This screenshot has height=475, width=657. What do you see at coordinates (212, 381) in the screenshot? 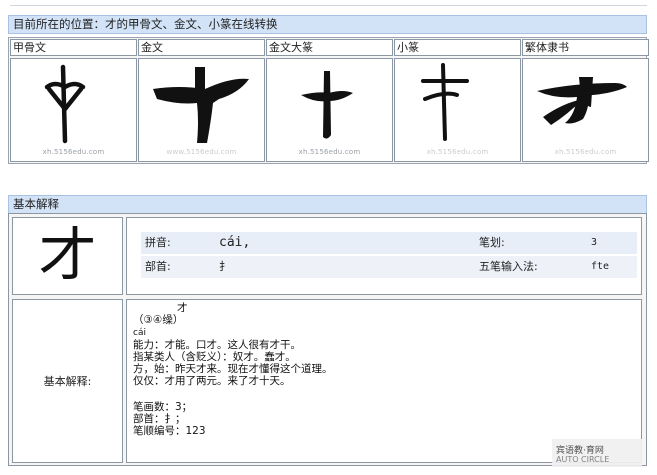
I see `explain-line: 仅仅：才用了两元。来了才十天。` at bounding box center [212, 381].